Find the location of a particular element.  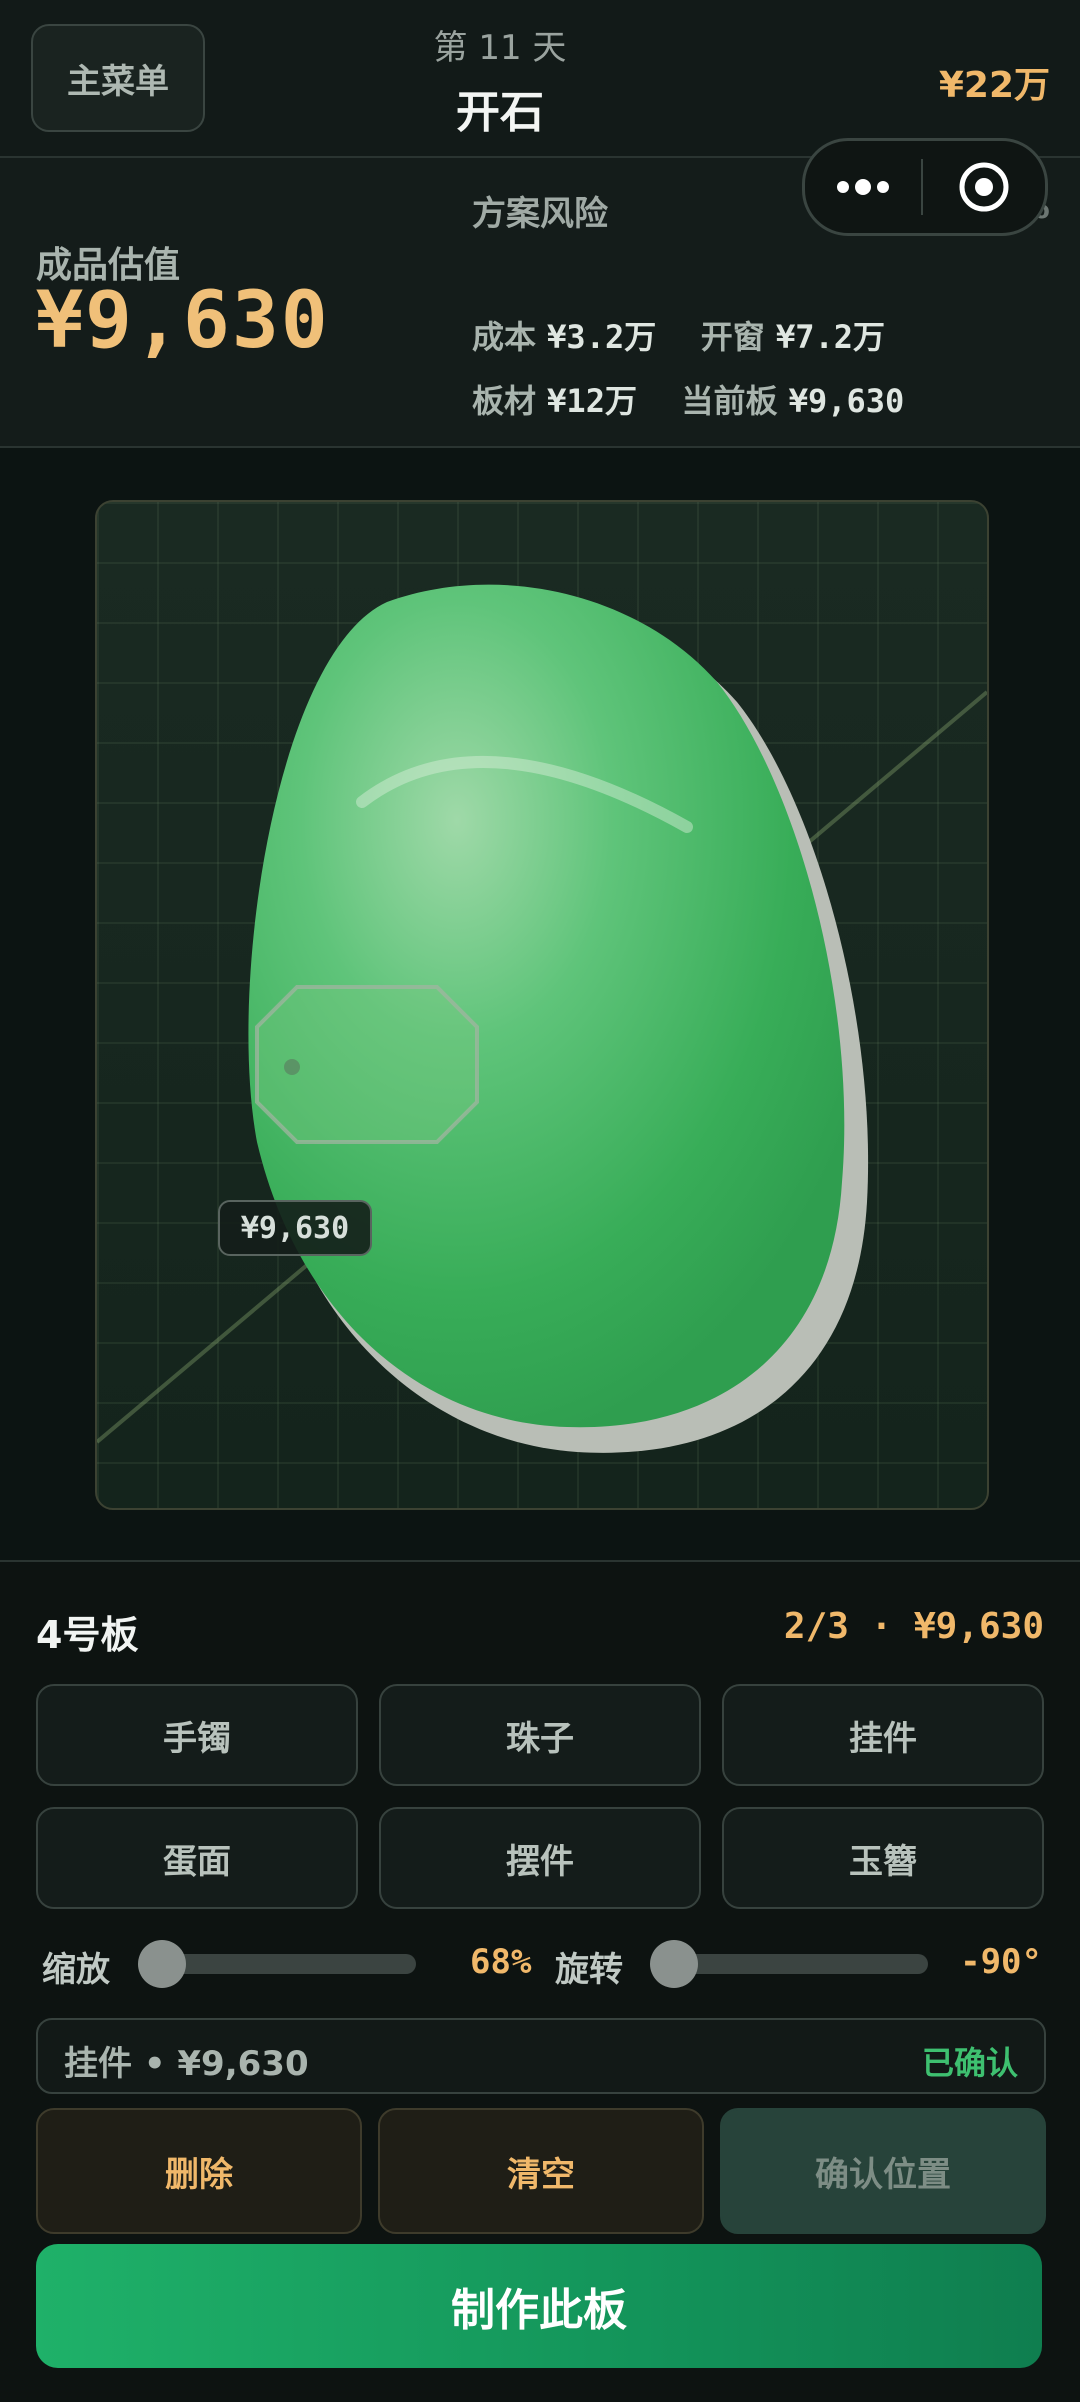

category-beads-button: 珠子 is located at coordinates (540, 1735).